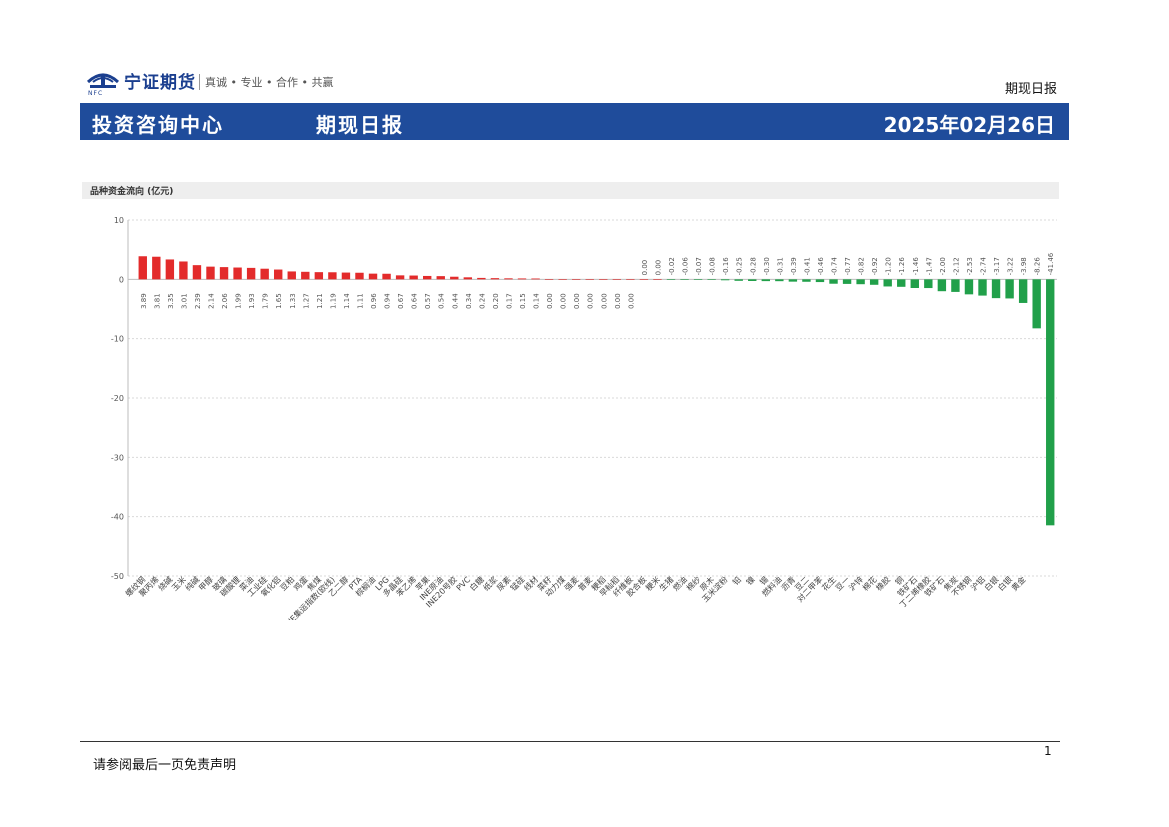 The image size is (1169, 827). What do you see at coordinates (306, 301) in the screenshot?
I see `data-label: 1.27` at bounding box center [306, 301].